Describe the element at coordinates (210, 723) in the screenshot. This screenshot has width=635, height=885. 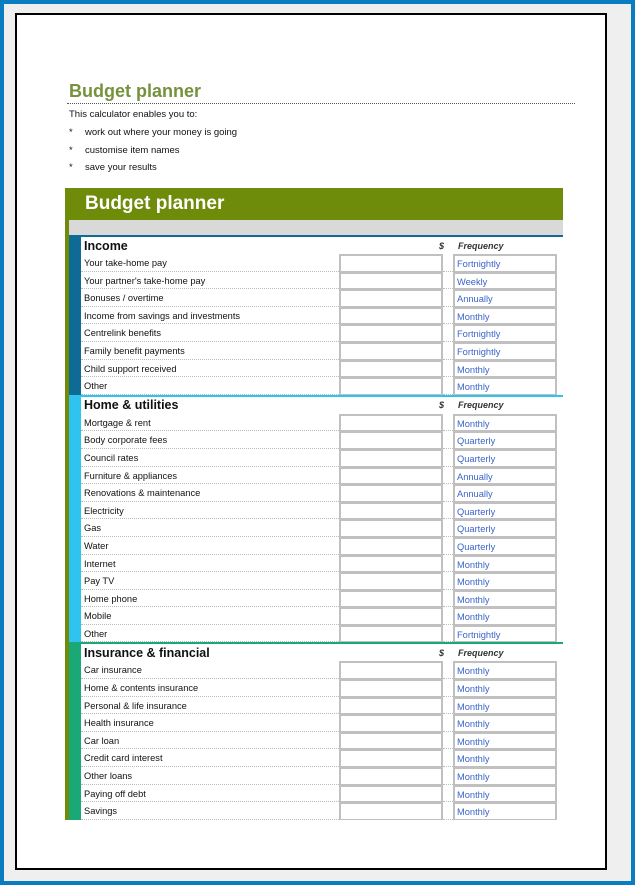
I see `row-label: Health insurance` at that location.